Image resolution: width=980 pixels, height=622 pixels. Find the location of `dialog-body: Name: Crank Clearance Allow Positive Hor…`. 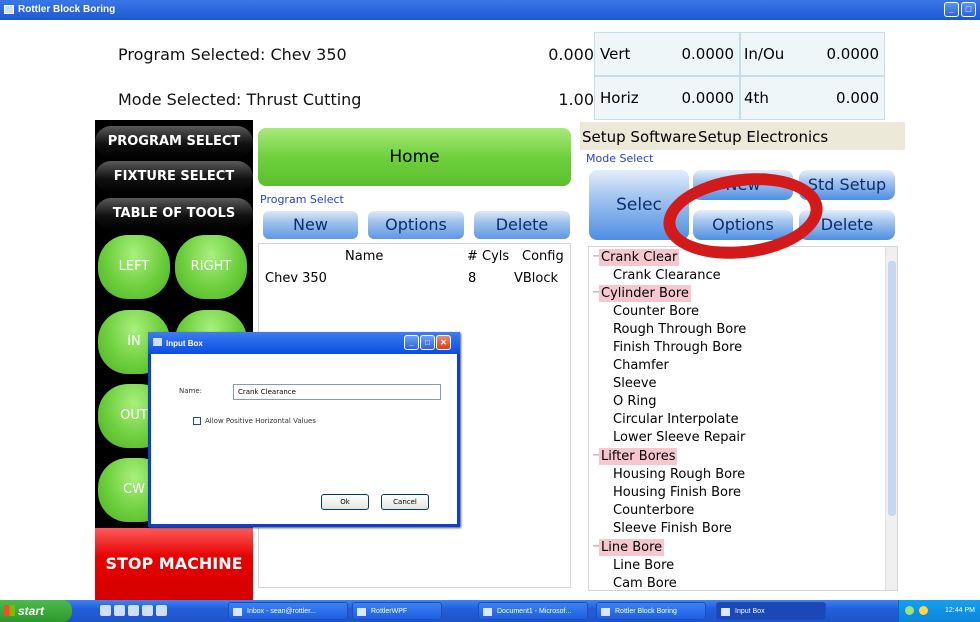

dialog-body: Name: Crank Clearance Allow Positive Hor… is located at coordinates (304, 439).